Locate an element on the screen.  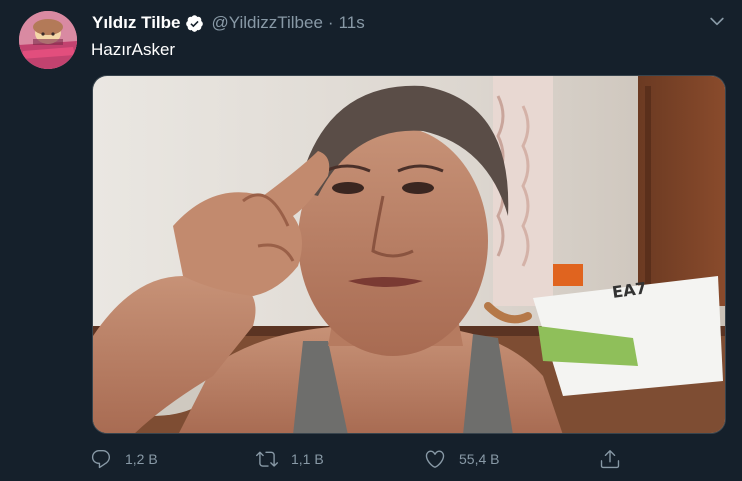
reply-count: 1,2 B is located at coordinates (141, 459).